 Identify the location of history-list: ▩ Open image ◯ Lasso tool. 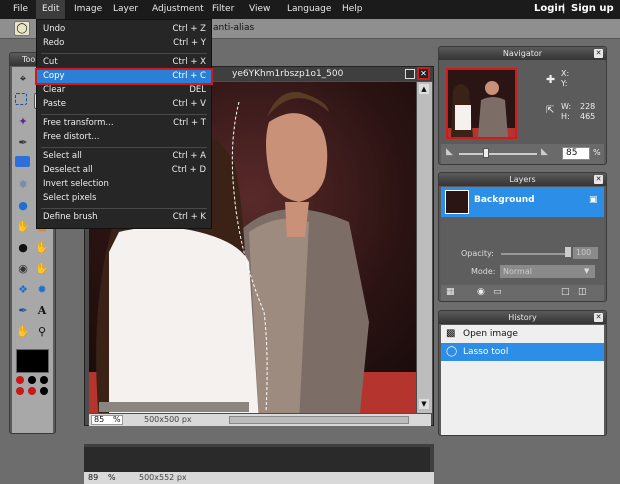
(522, 380).